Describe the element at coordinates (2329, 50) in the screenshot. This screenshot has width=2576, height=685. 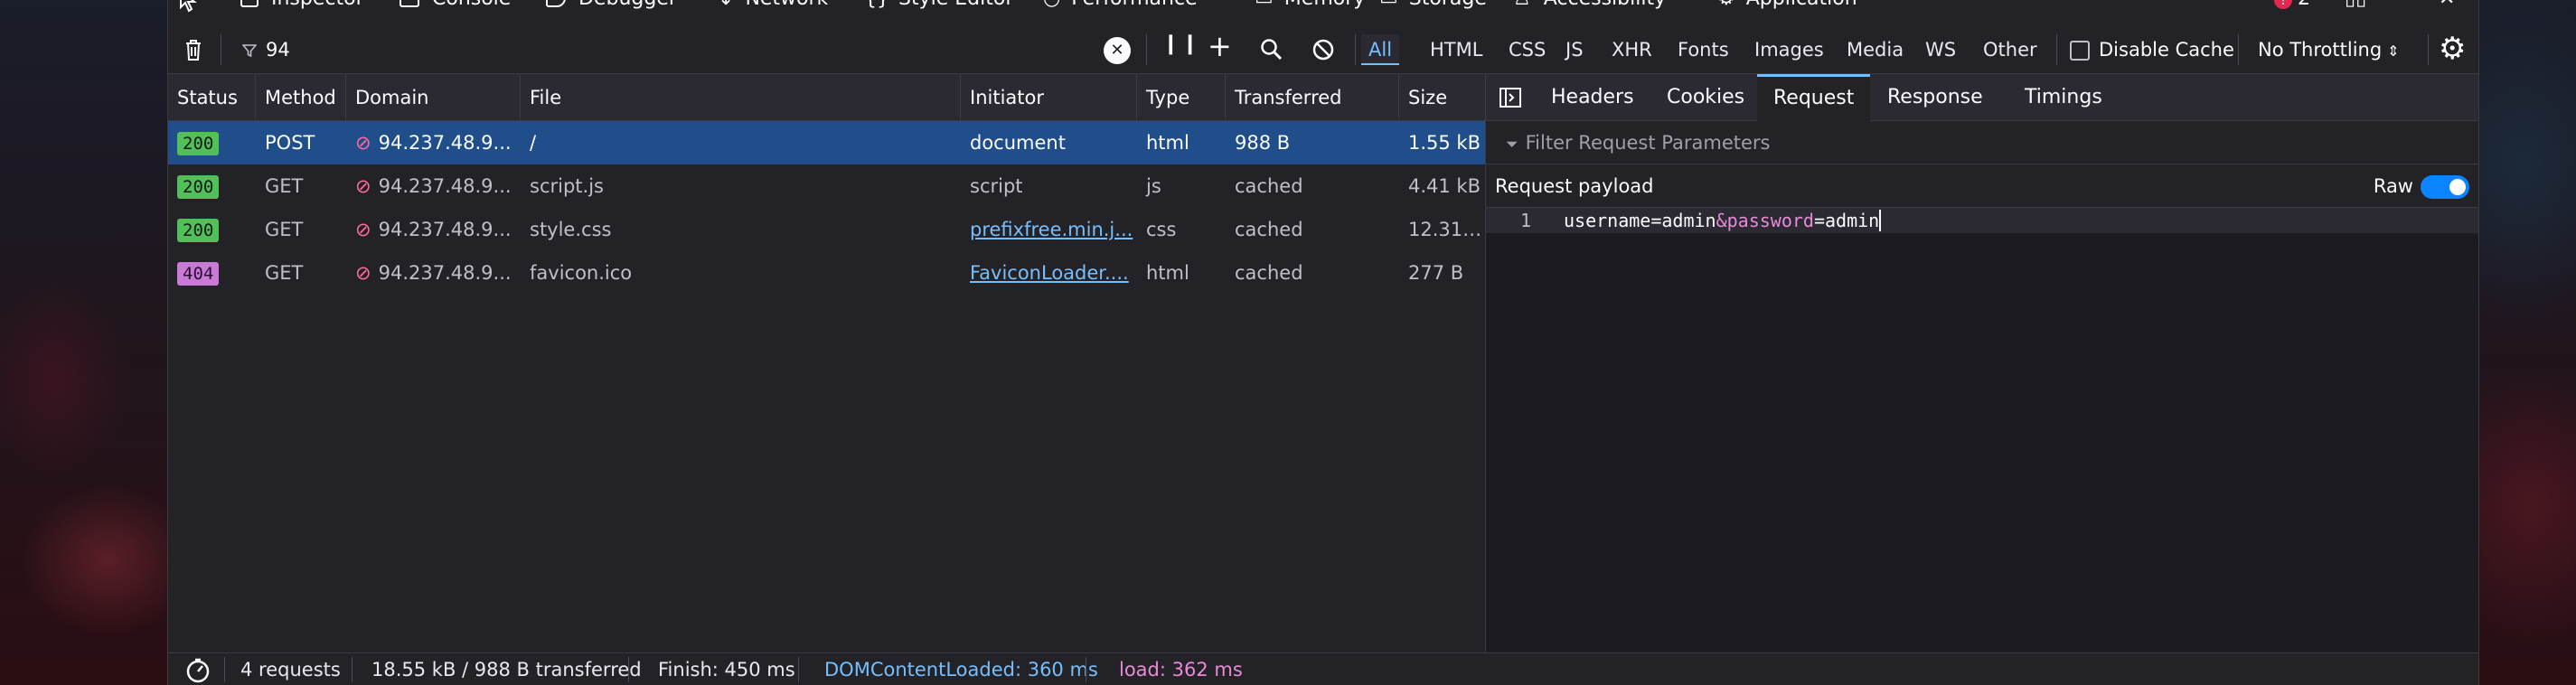
I see `throttling-select: No Throttling ⇕` at that location.